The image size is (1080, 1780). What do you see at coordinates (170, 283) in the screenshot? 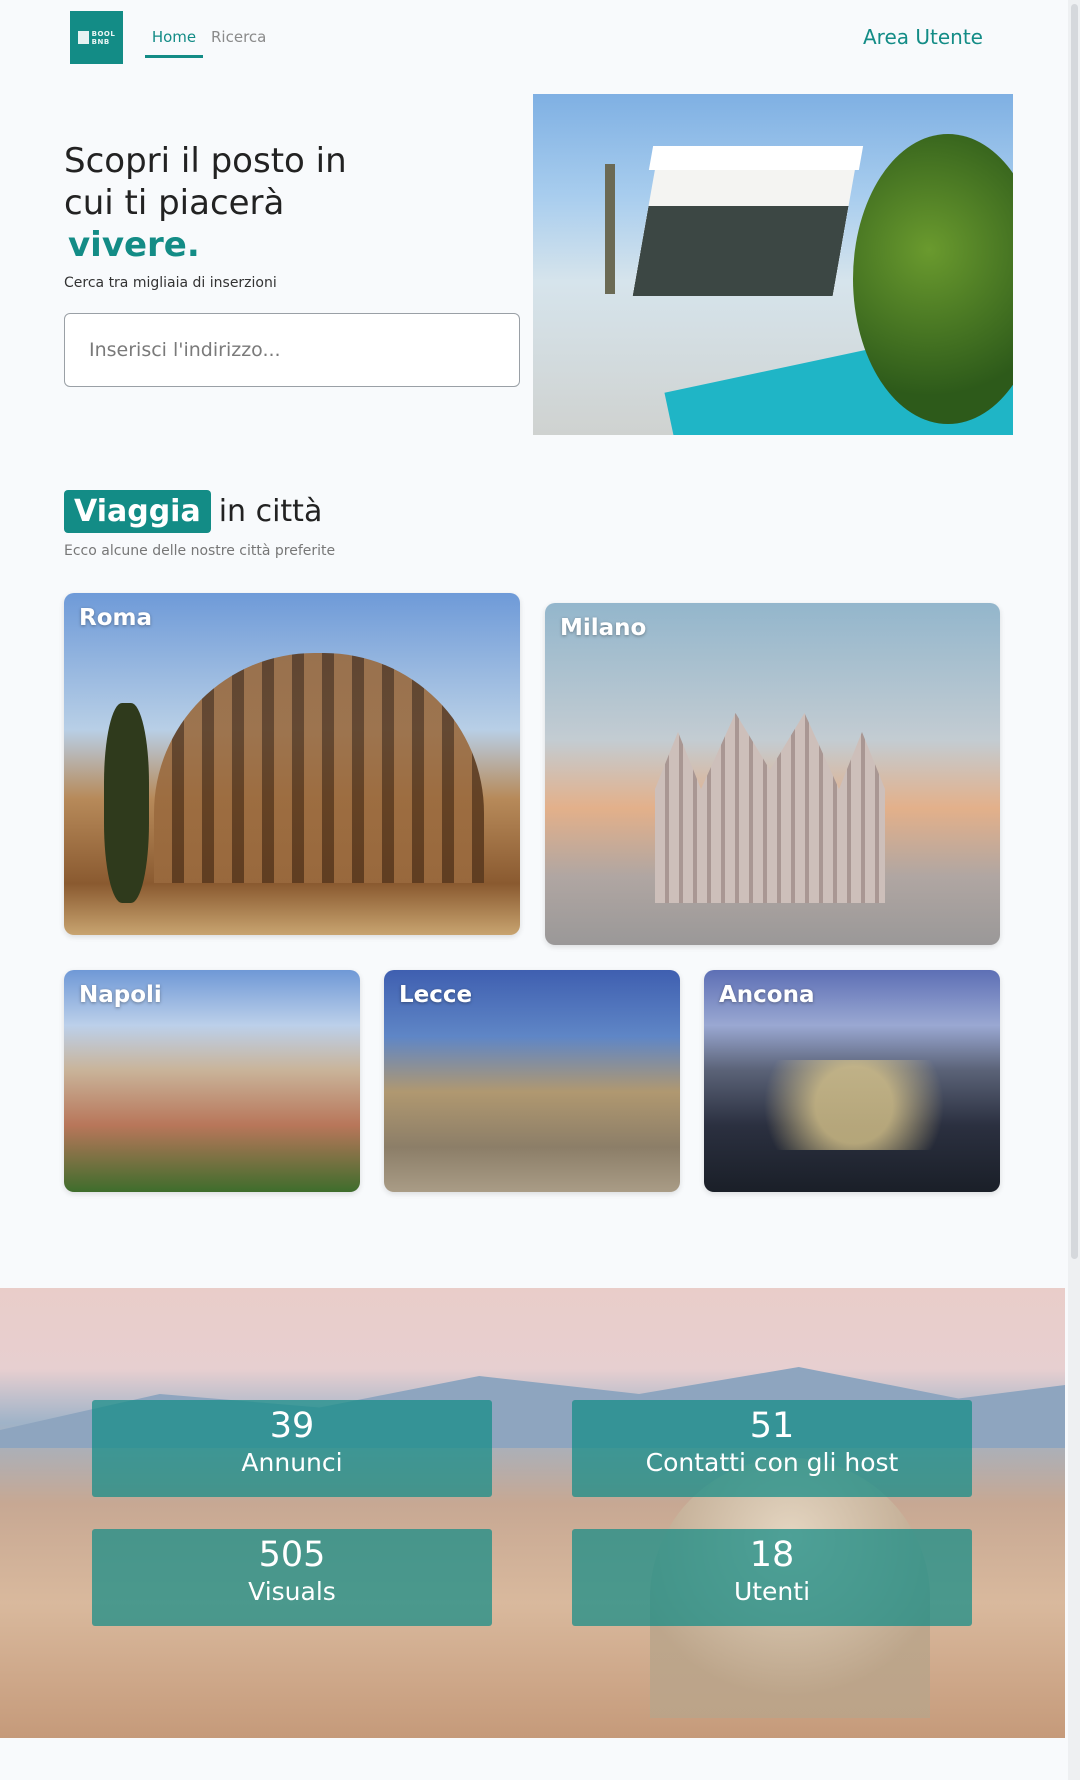
I see `hero-subtitle: Cerca tra migliaia di inserzioni` at bounding box center [170, 283].